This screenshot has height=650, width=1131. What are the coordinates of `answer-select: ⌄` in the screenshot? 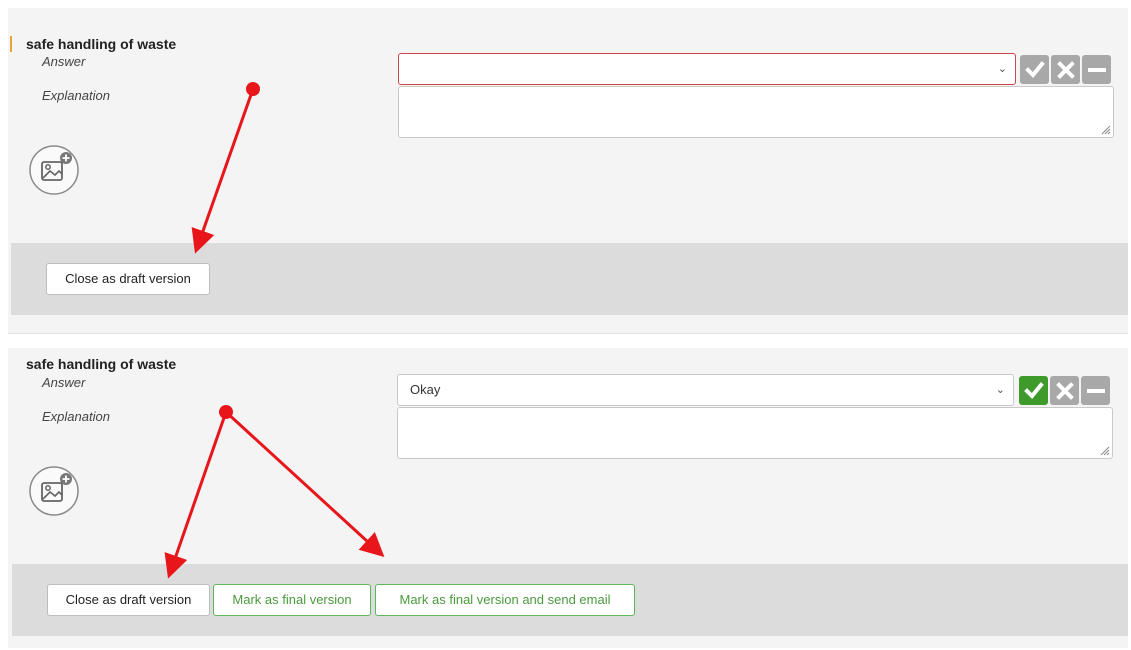 It's located at (707, 69).